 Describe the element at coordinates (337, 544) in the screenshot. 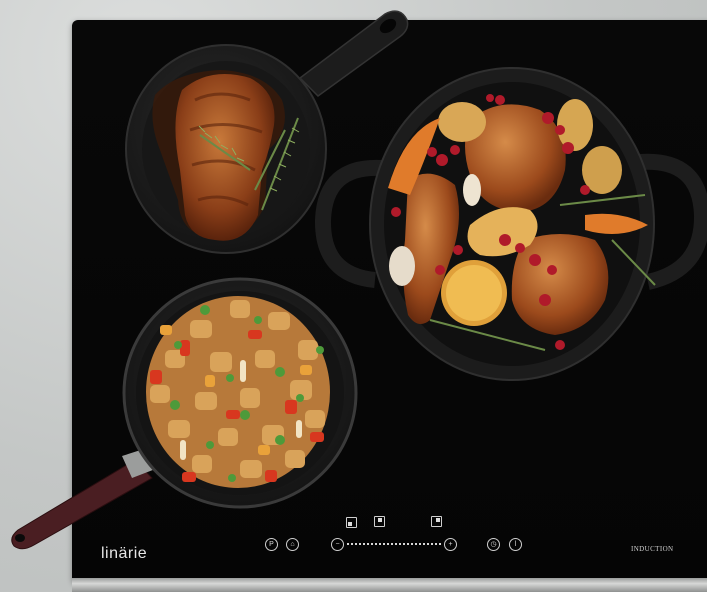

I see `minus-icon: −` at that location.